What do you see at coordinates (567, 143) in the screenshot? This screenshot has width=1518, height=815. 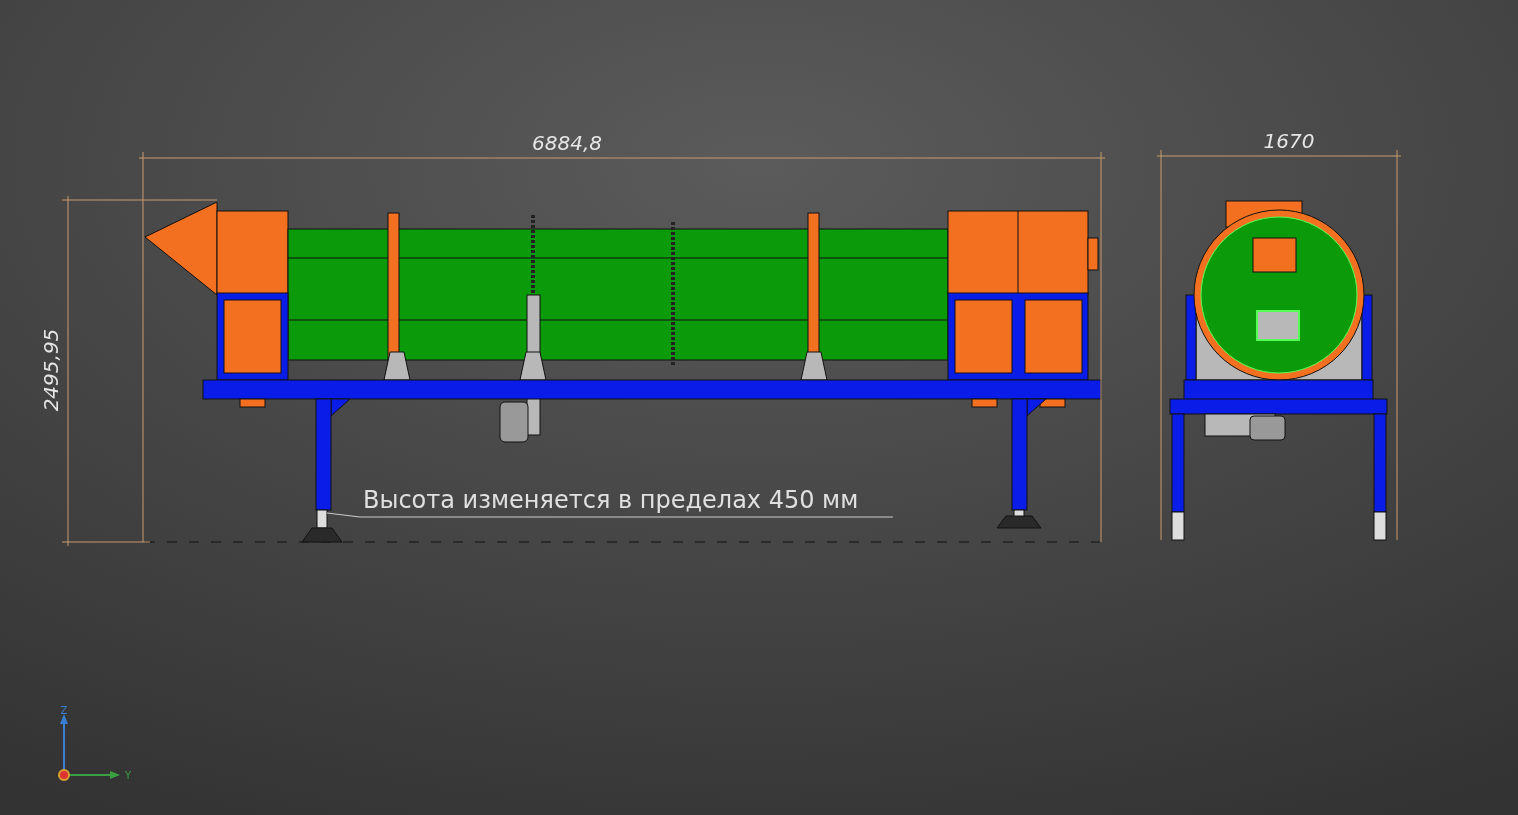 I see `dimension-text: 6884,8` at bounding box center [567, 143].